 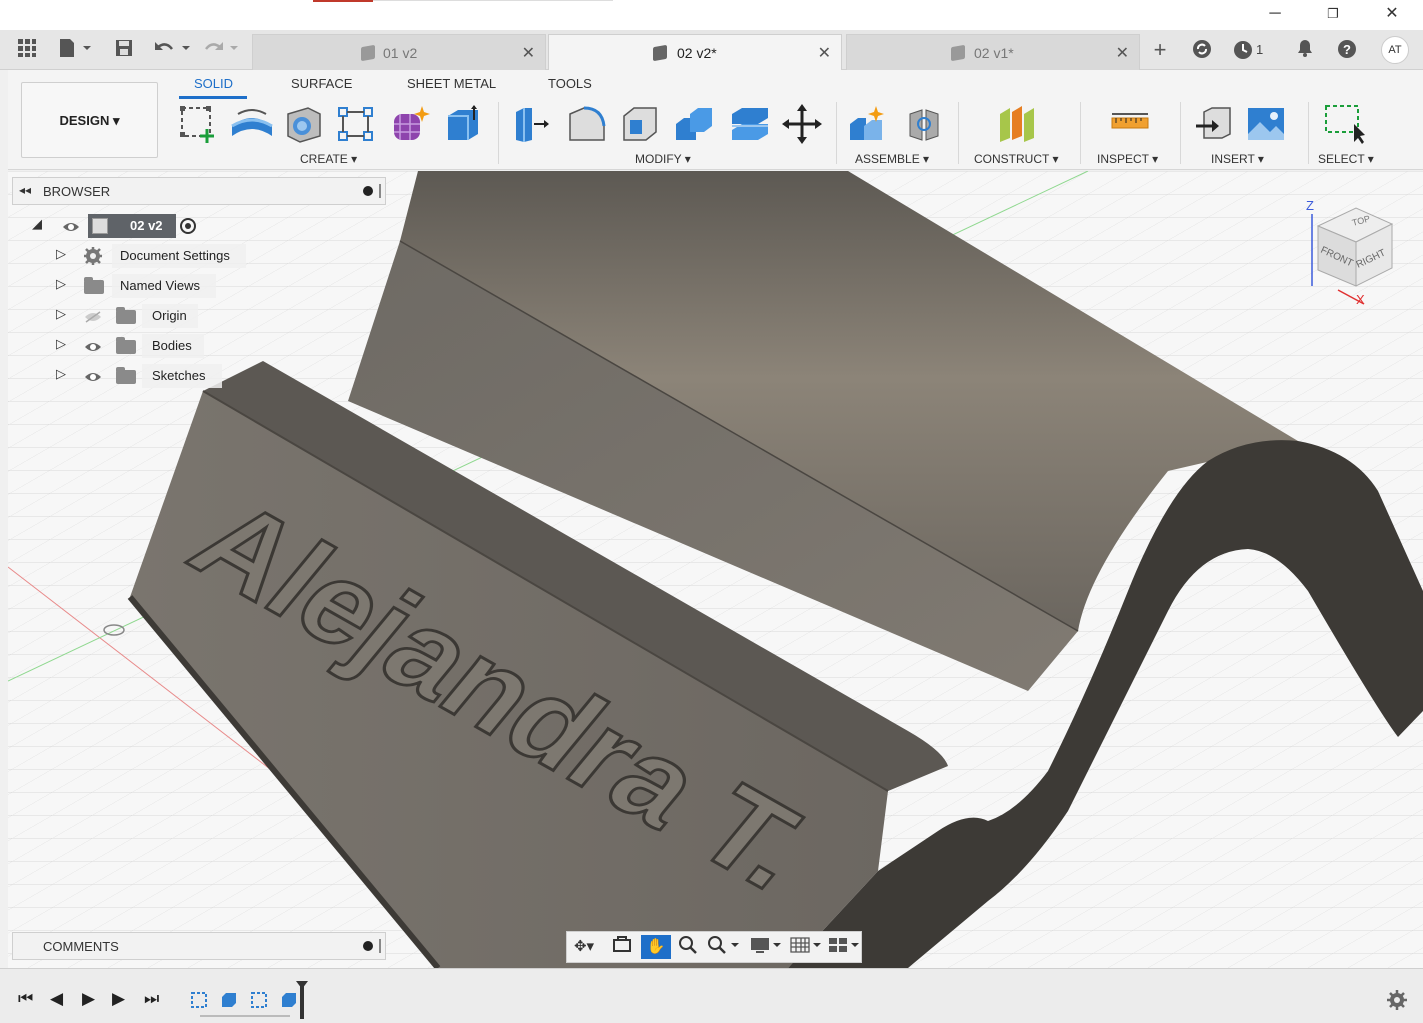 What do you see at coordinates (1347, 50) in the screenshot?
I see `help-icon: ?` at bounding box center [1347, 50].